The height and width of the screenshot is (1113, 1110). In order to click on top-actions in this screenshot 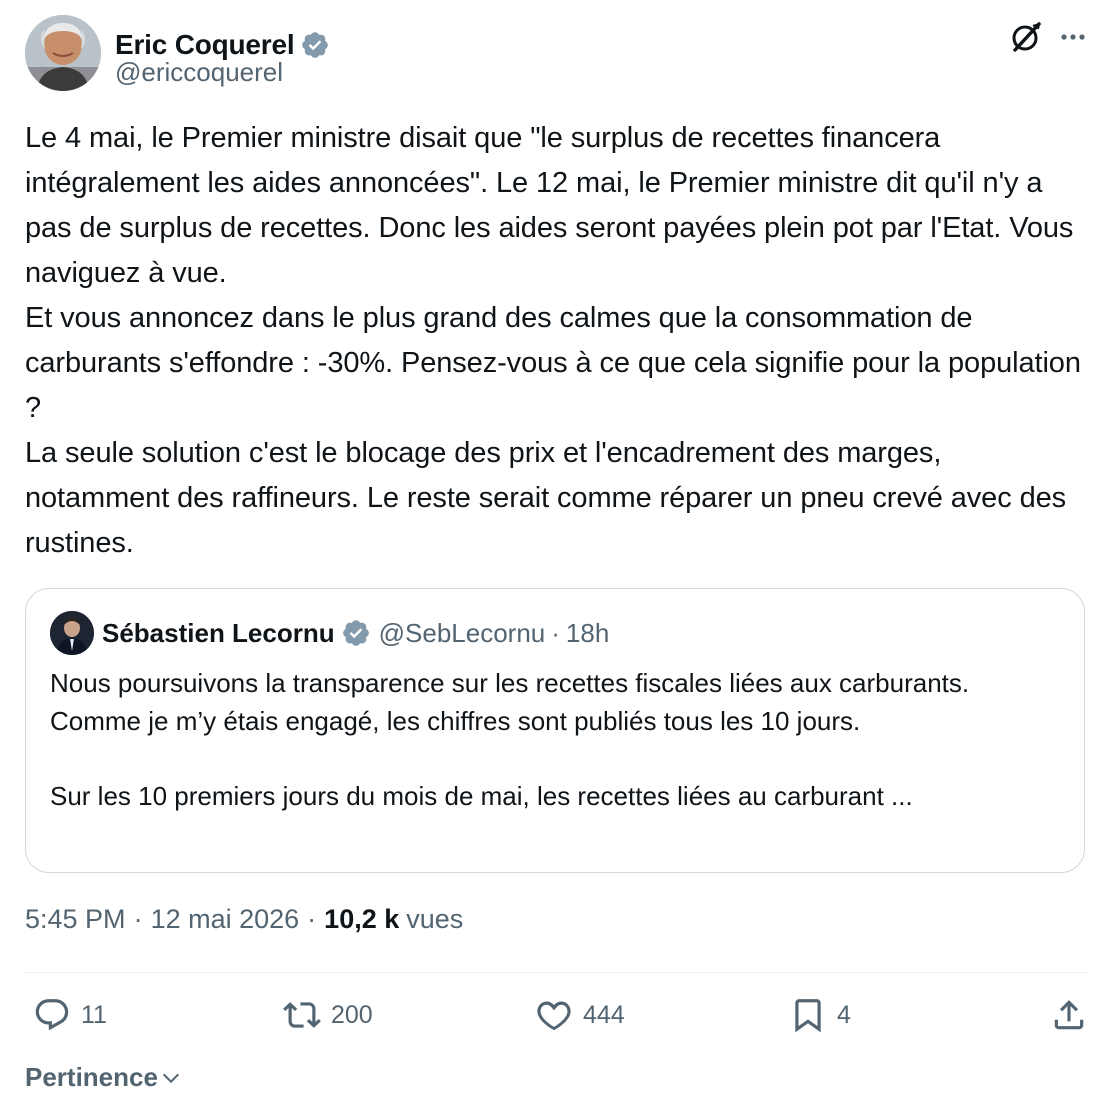, I will do `click(1048, 37)`.